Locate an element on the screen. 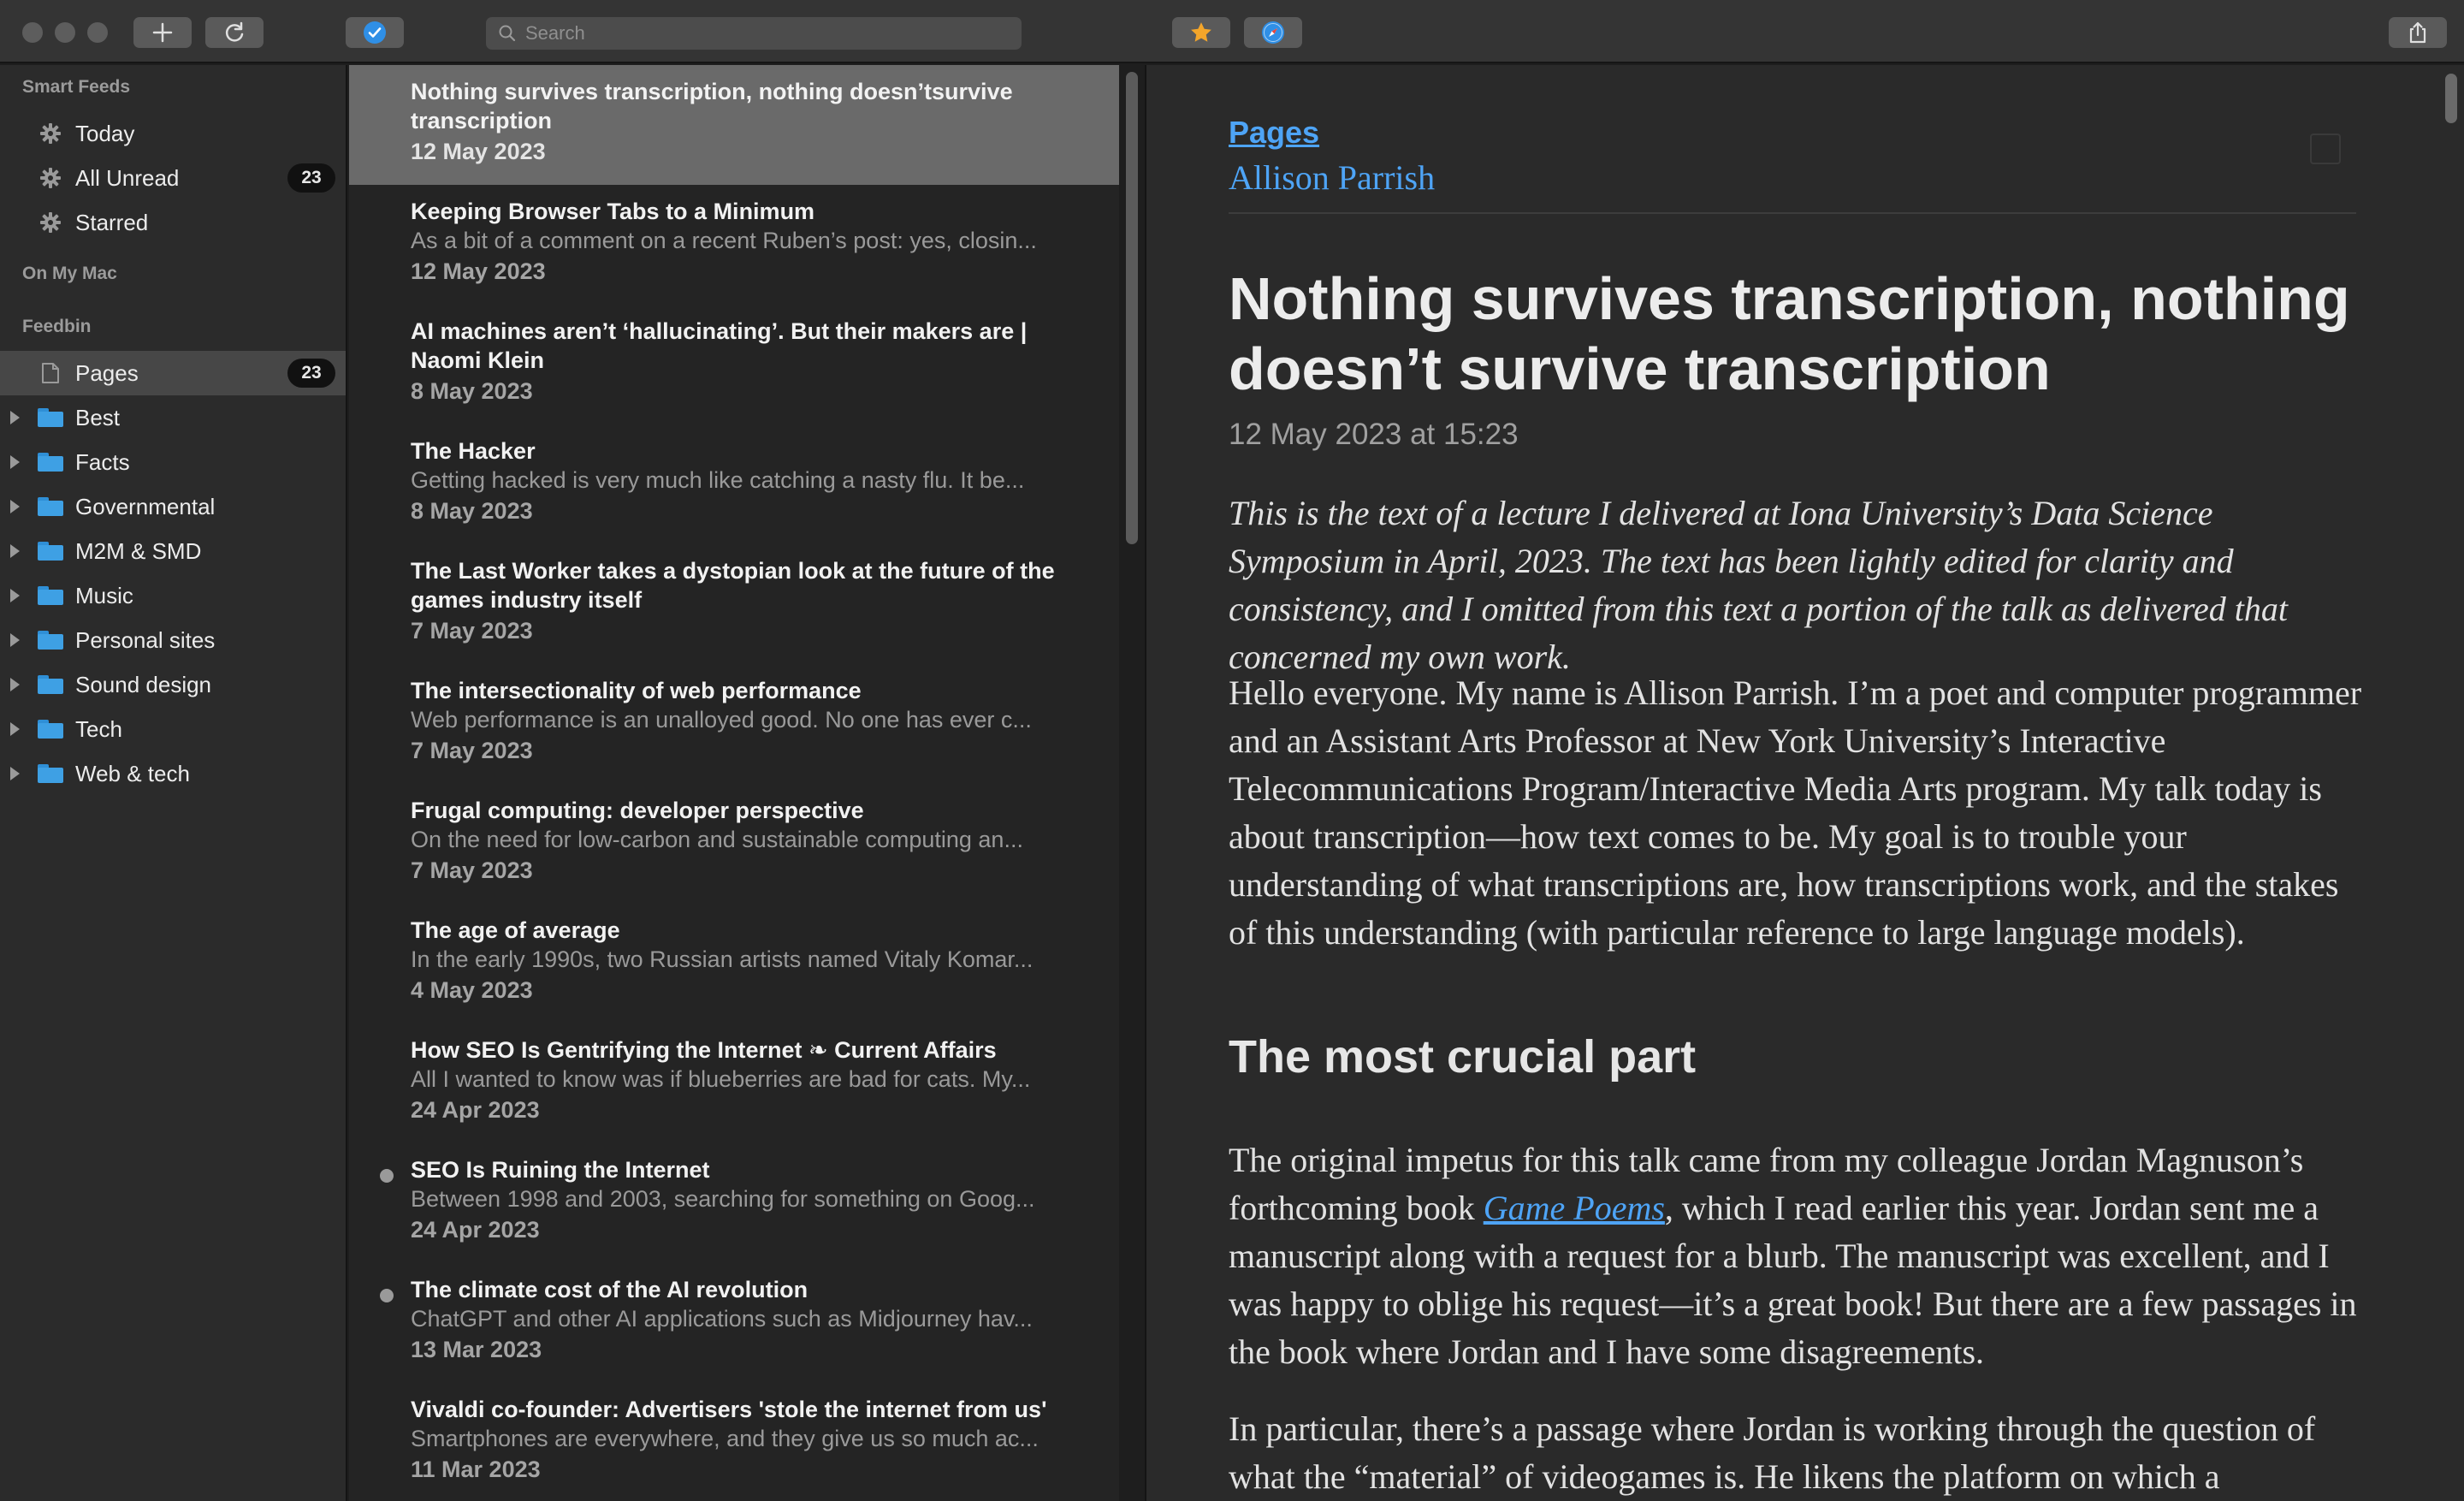  mark-all-read-button is located at coordinates (375, 32).